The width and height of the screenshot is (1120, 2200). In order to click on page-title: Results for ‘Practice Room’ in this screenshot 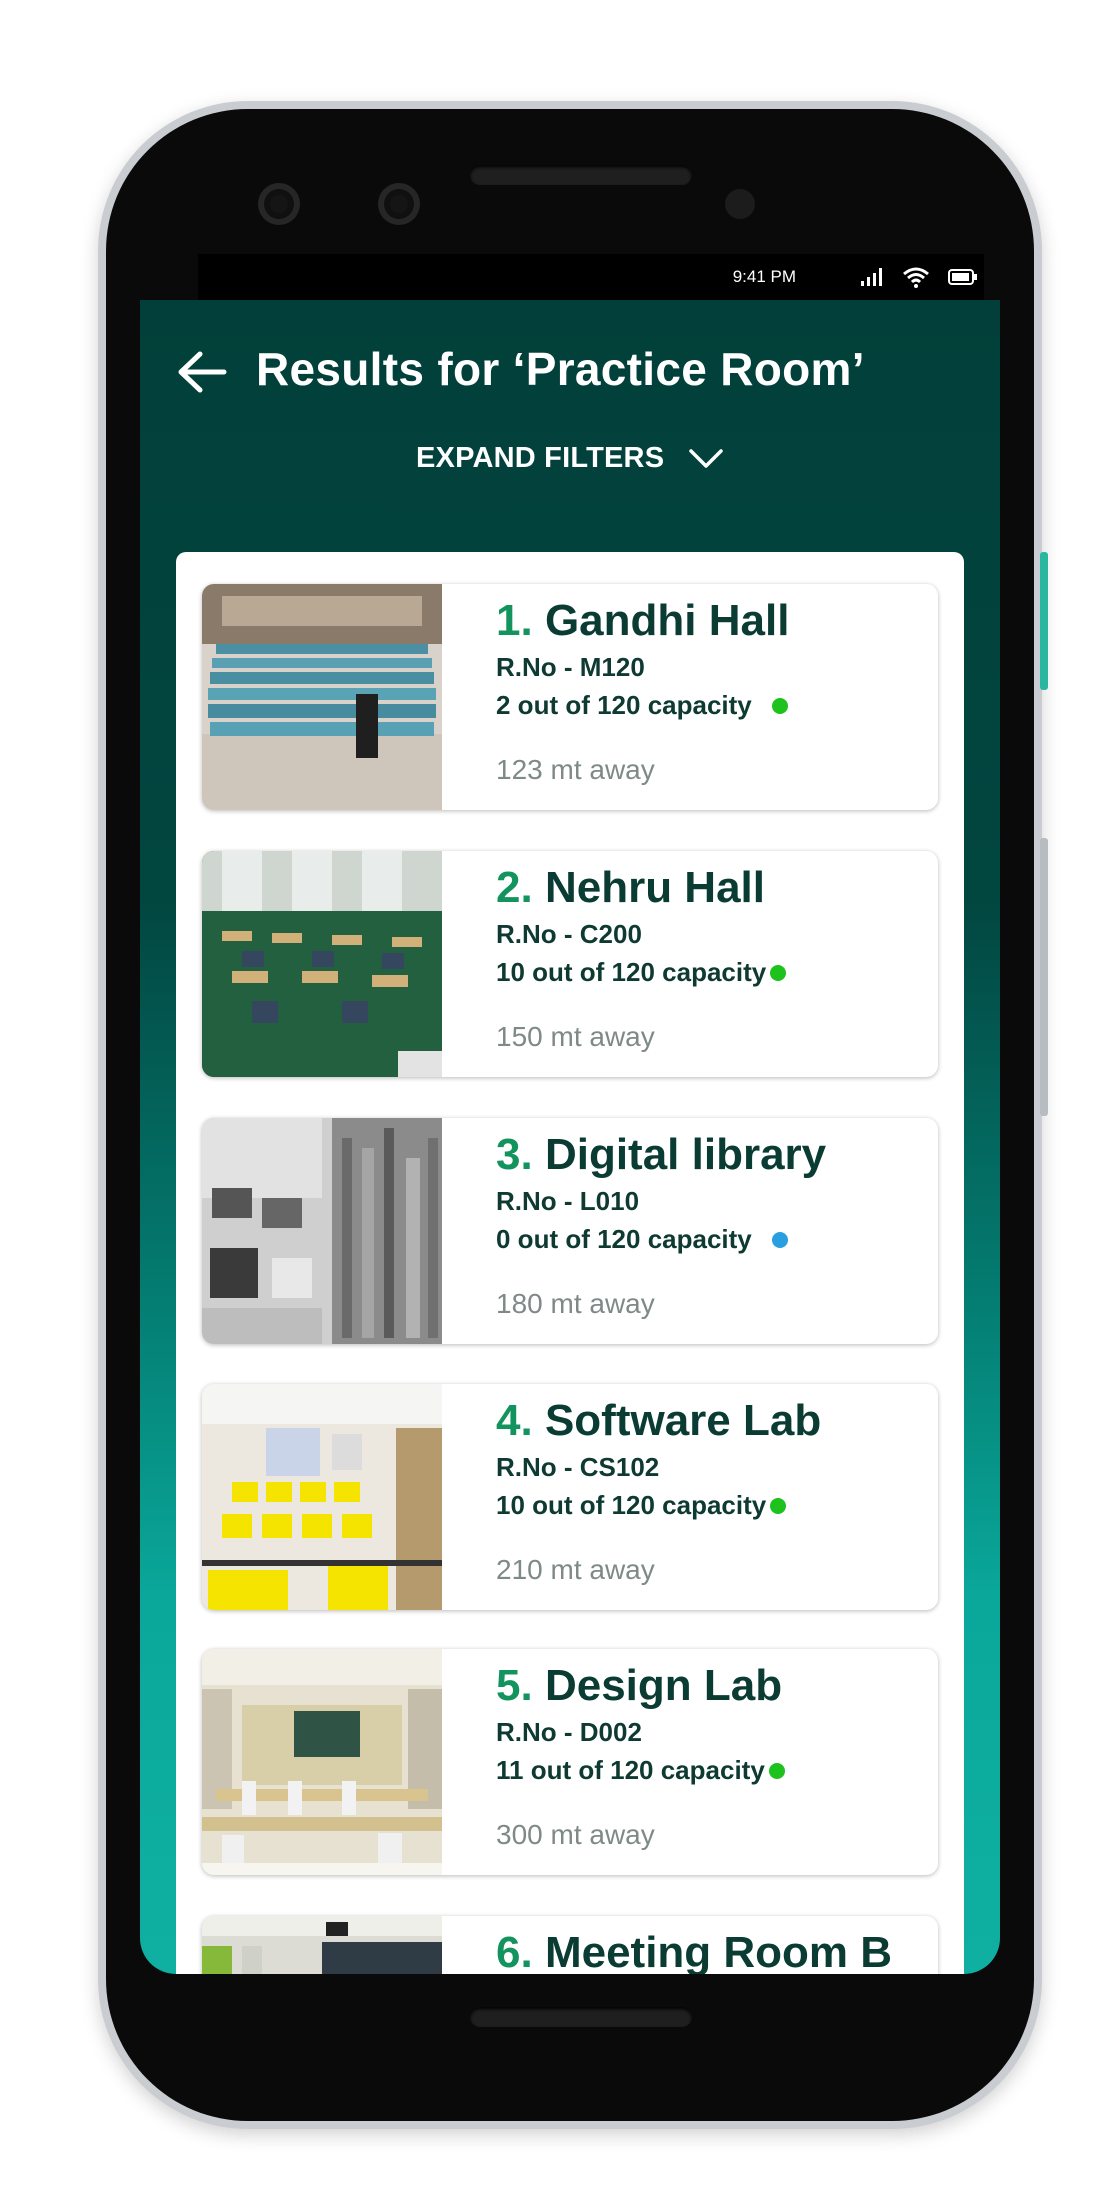, I will do `click(560, 369)`.